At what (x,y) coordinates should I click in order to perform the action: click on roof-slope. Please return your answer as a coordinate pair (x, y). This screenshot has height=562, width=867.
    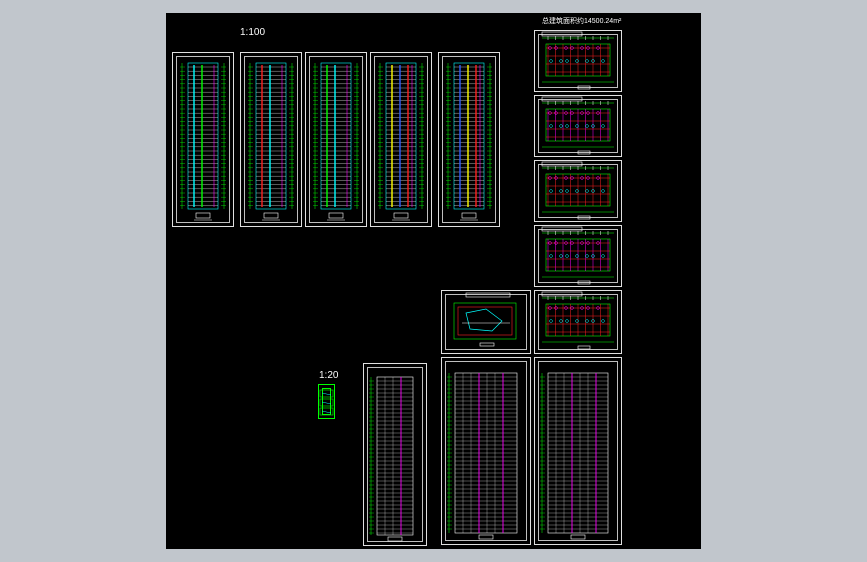
    Looking at the image, I should click on (484, 320).